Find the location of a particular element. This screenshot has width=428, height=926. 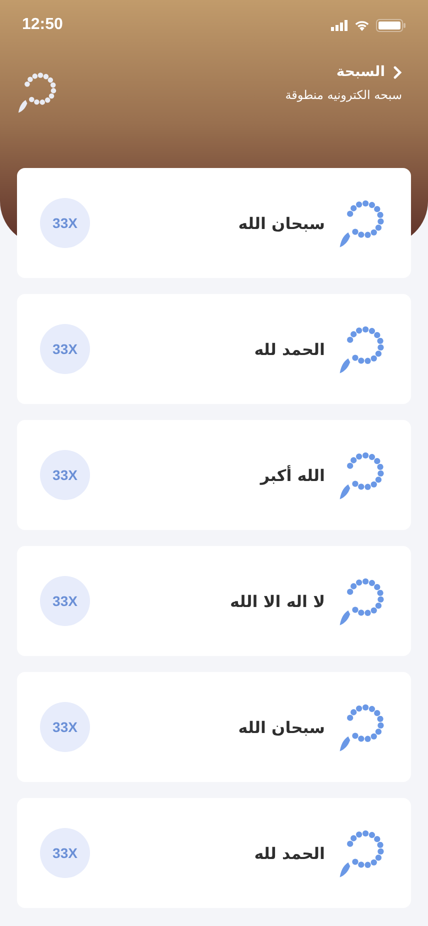

back-chevron-icon is located at coordinates (397, 72).